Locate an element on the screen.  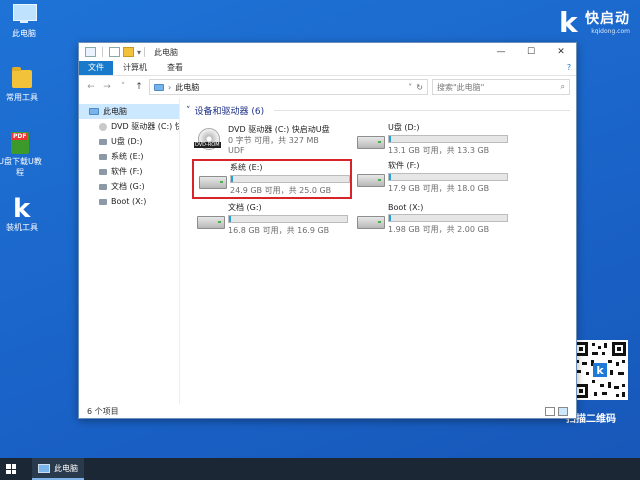
drive-space: 0 字节 可用，共 327 MB is located at coordinates (273, 140).